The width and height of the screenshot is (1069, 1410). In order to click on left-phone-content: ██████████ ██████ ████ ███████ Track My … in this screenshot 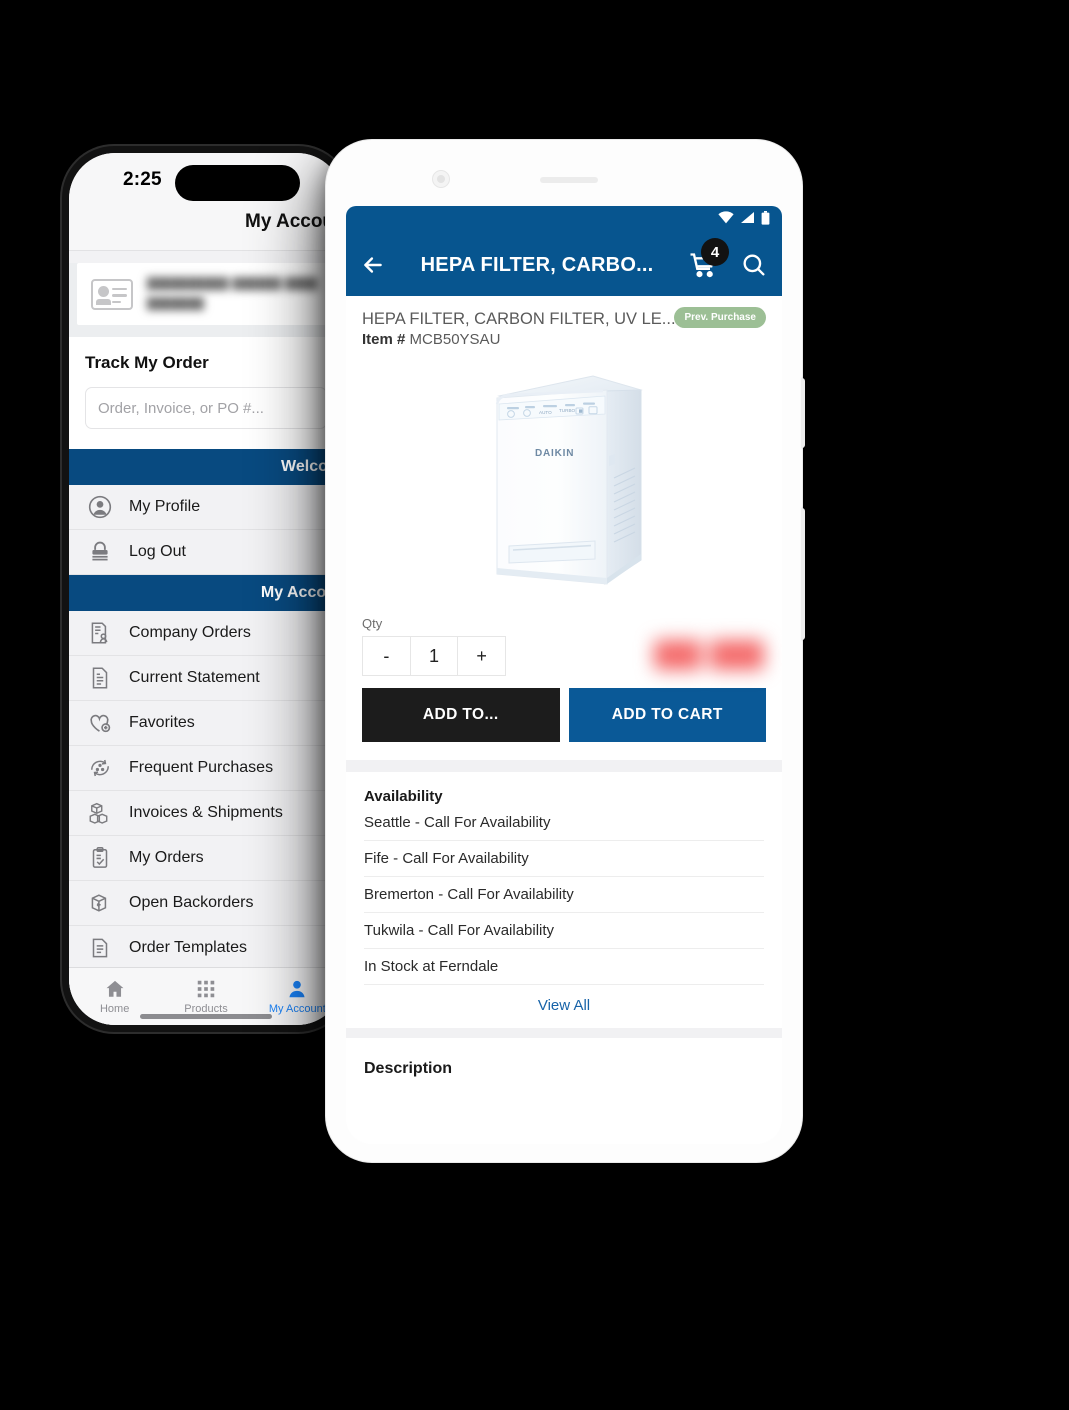, I will do `click(206, 644)`.